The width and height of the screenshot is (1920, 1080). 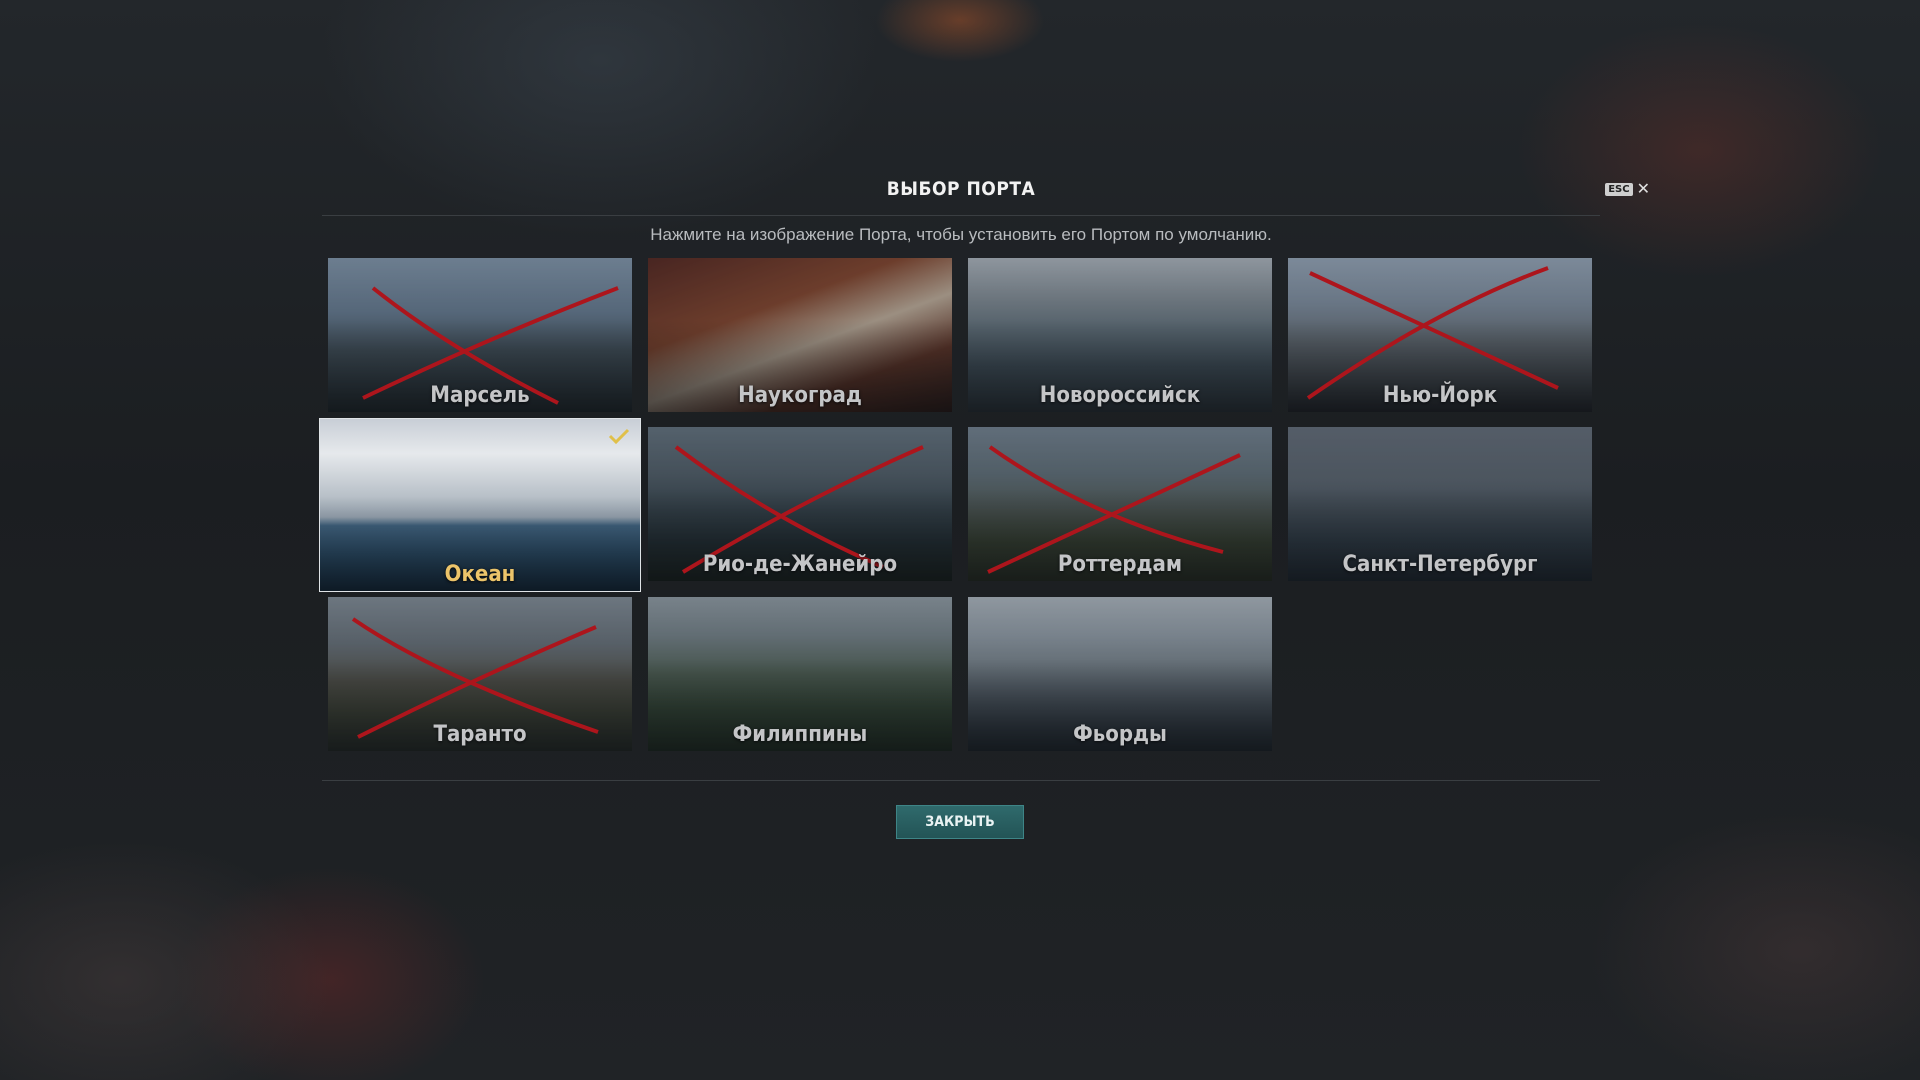 I want to click on port-name: Таранто, so click(x=480, y=734).